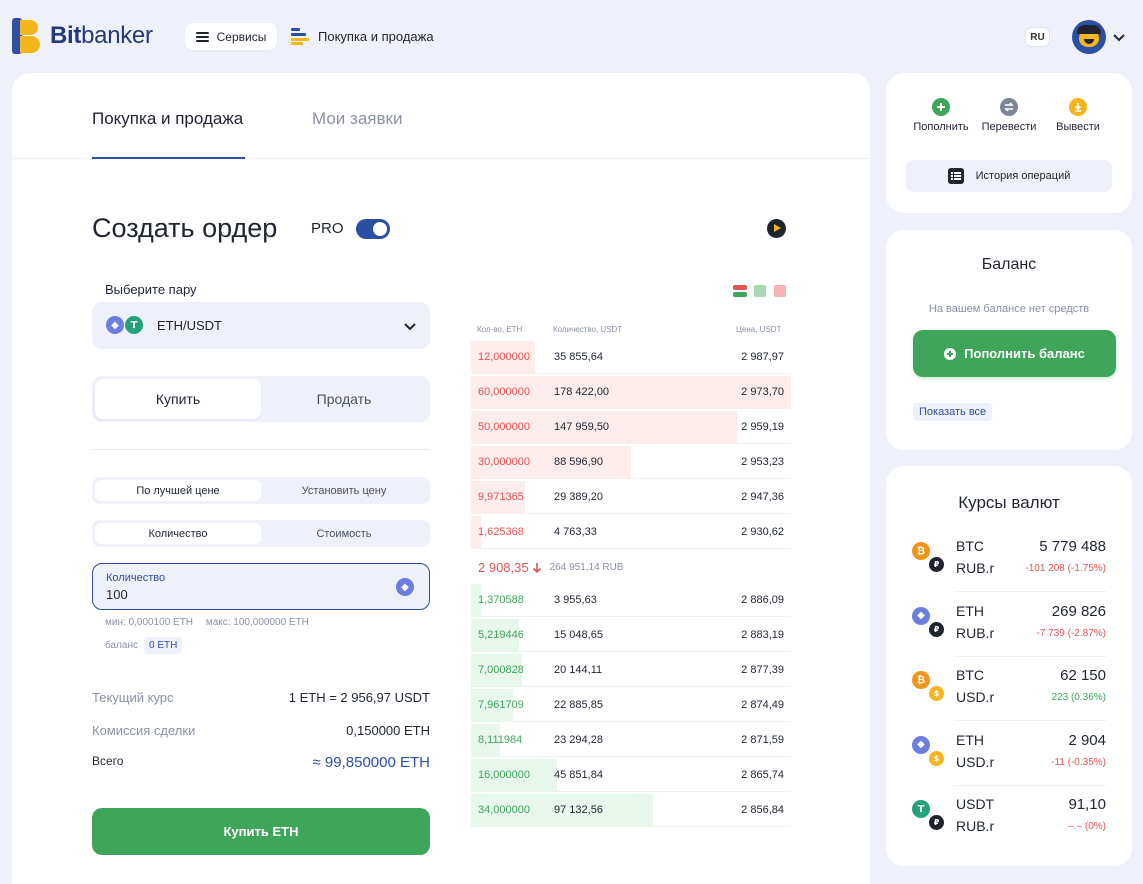 This screenshot has width=1143, height=884. Describe the element at coordinates (151, 289) in the screenshot. I see `pair-label: Выберите пару` at that location.